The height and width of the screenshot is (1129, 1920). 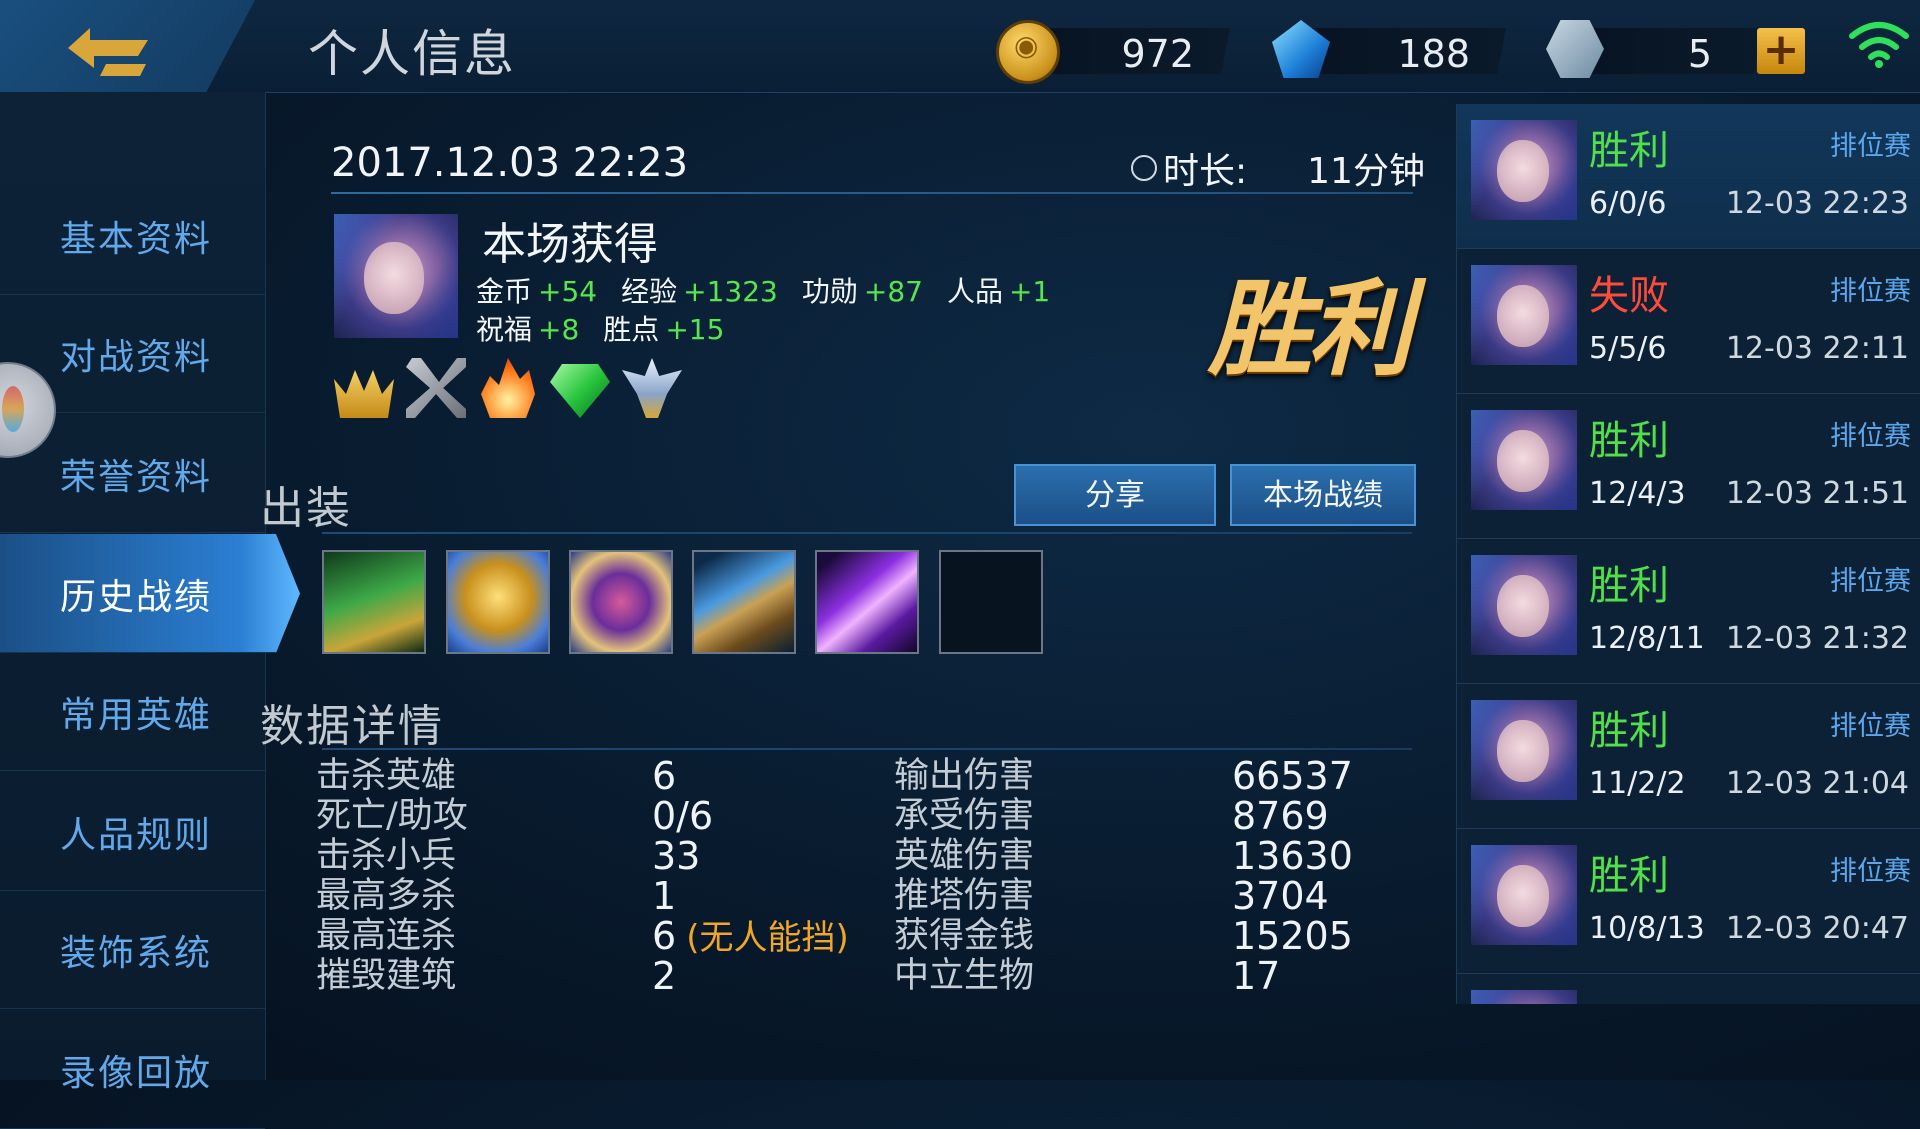 What do you see at coordinates (664, 976) in the screenshot?
I see `stat-value: 2` at bounding box center [664, 976].